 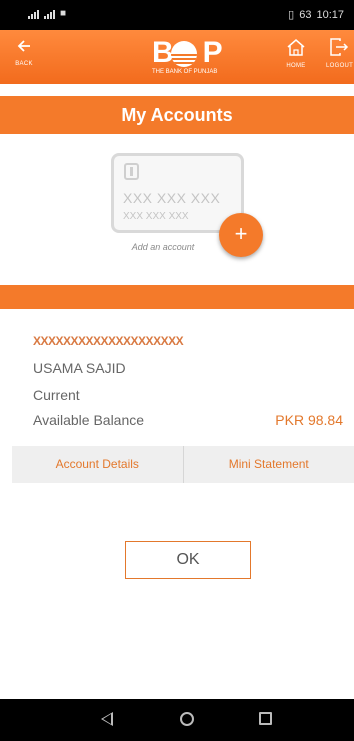 What do you see at coordinates (188, 560) in the screenshot?
I see `ok-button: OK` at bounding box center [188, 560].